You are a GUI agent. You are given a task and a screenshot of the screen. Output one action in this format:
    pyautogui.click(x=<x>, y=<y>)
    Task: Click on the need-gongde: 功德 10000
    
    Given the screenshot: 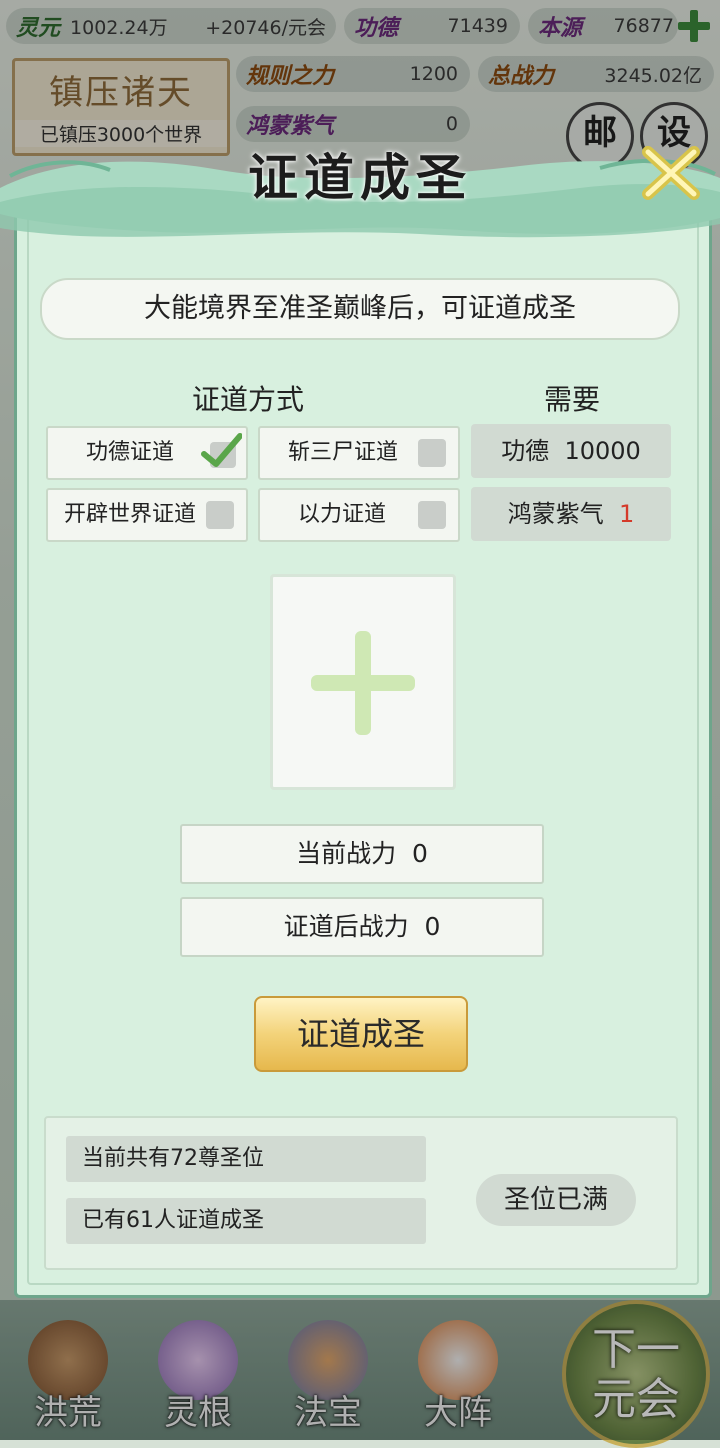 What is the action you would take?
    pyautogui.click(x=571, y=451)
    